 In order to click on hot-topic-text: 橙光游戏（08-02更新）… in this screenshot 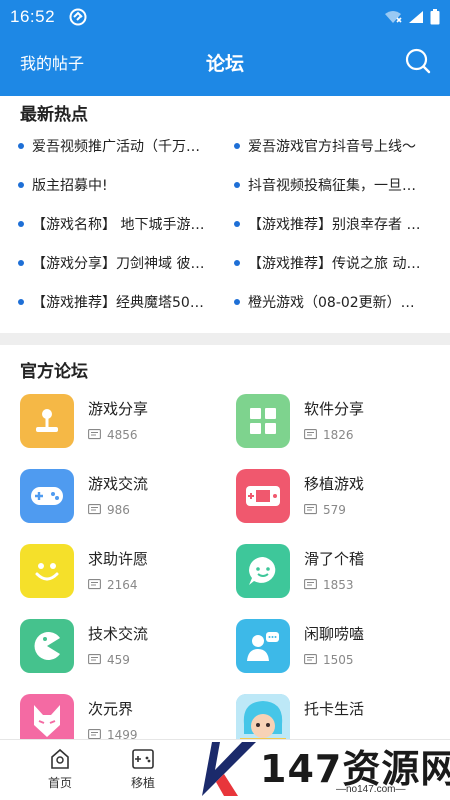, I will do `click(331, 303)`.